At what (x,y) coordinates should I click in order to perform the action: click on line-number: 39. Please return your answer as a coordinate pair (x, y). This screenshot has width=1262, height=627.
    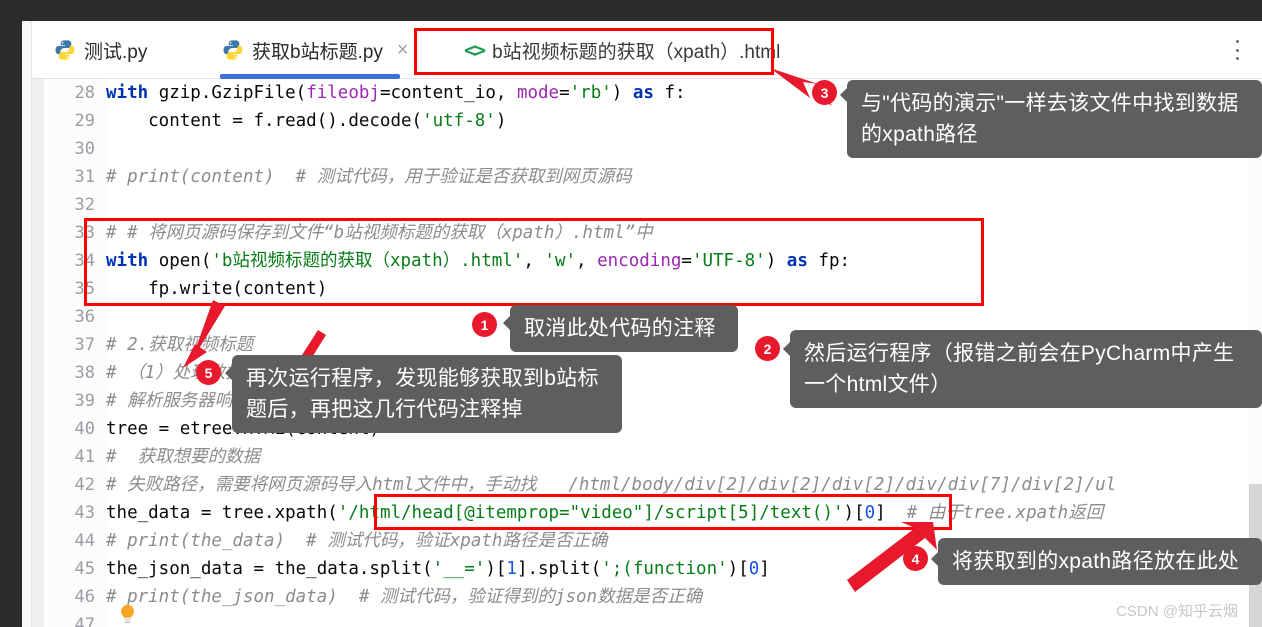
    Looking at the image, I should click on (84, 401).